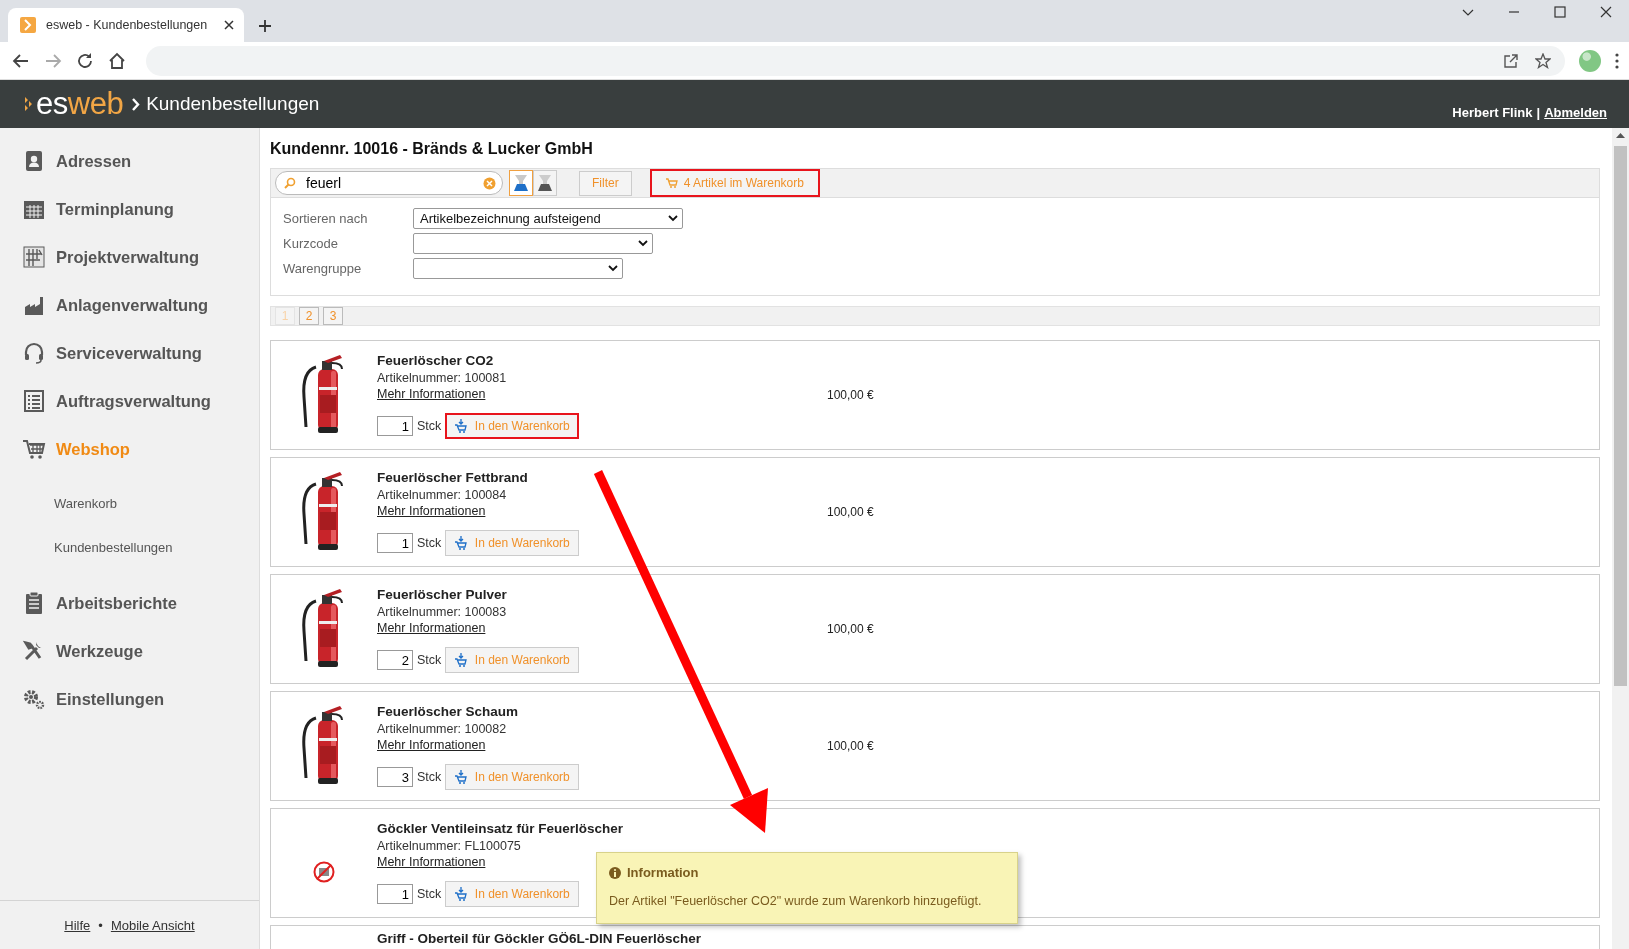 The image size is (1629, 949). What do you see at coordinates (129, 161) in the screenshot?
I see `sidebar-item: Adressen` at bounding box center [129, 161].